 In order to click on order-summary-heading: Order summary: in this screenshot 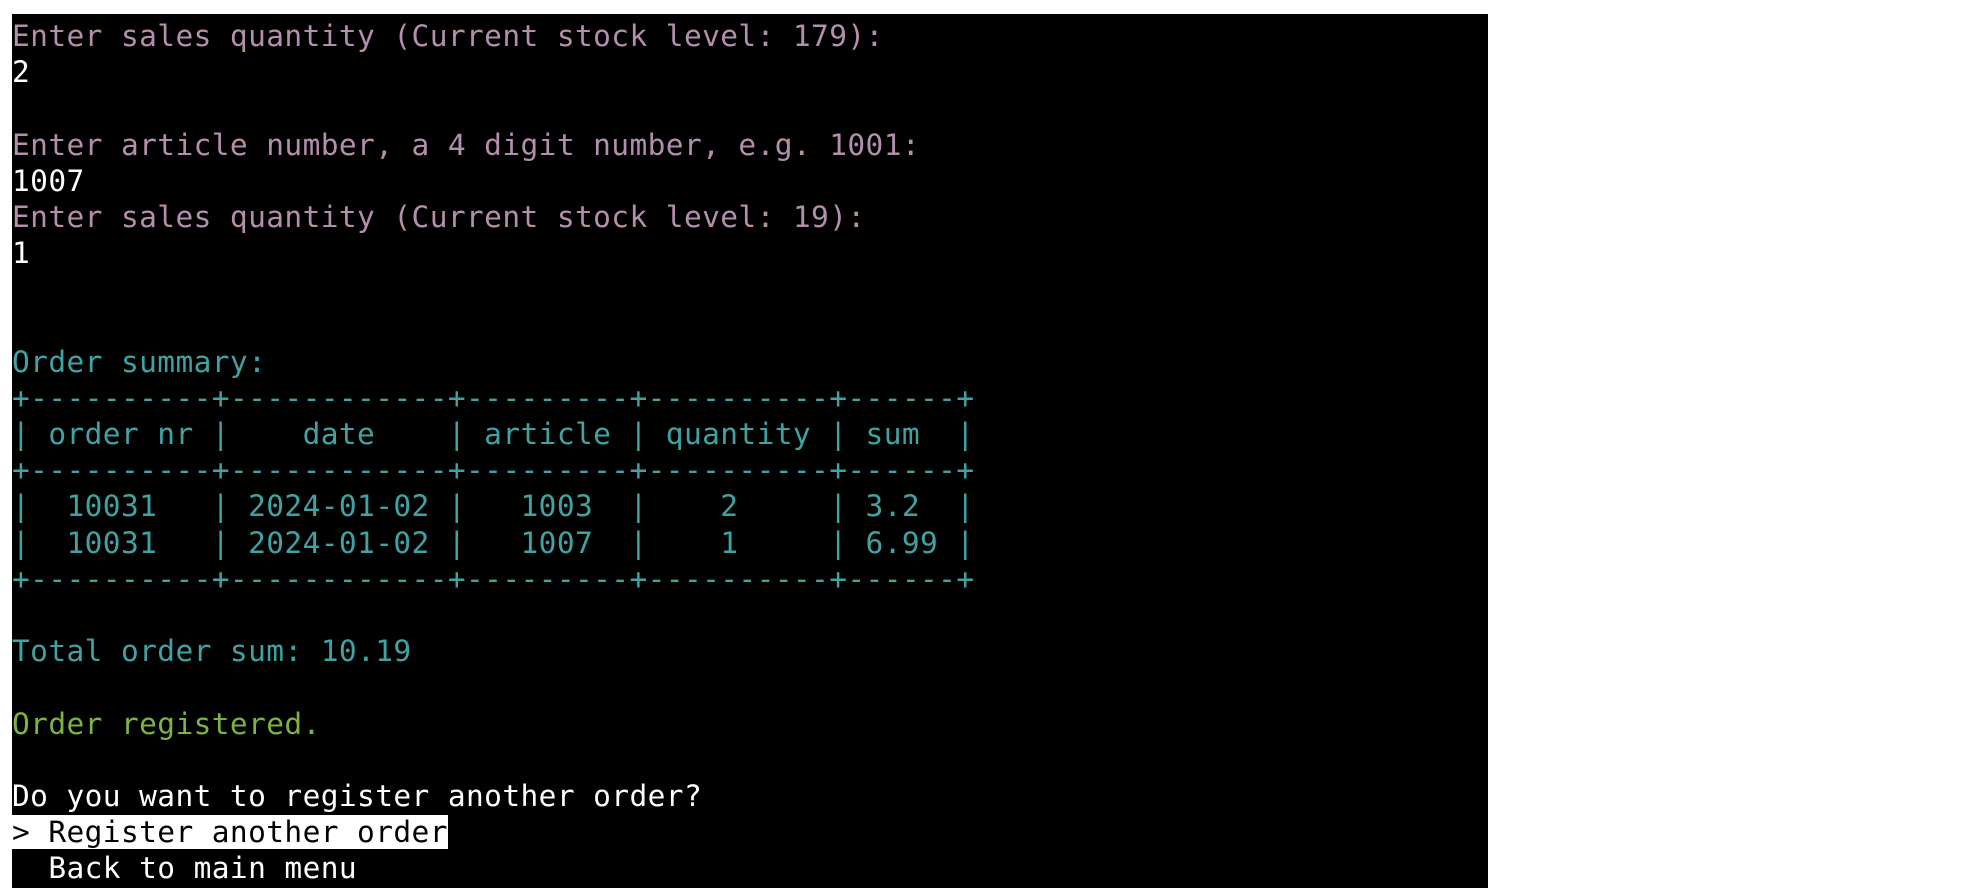, I will do `click(139, 361)`.